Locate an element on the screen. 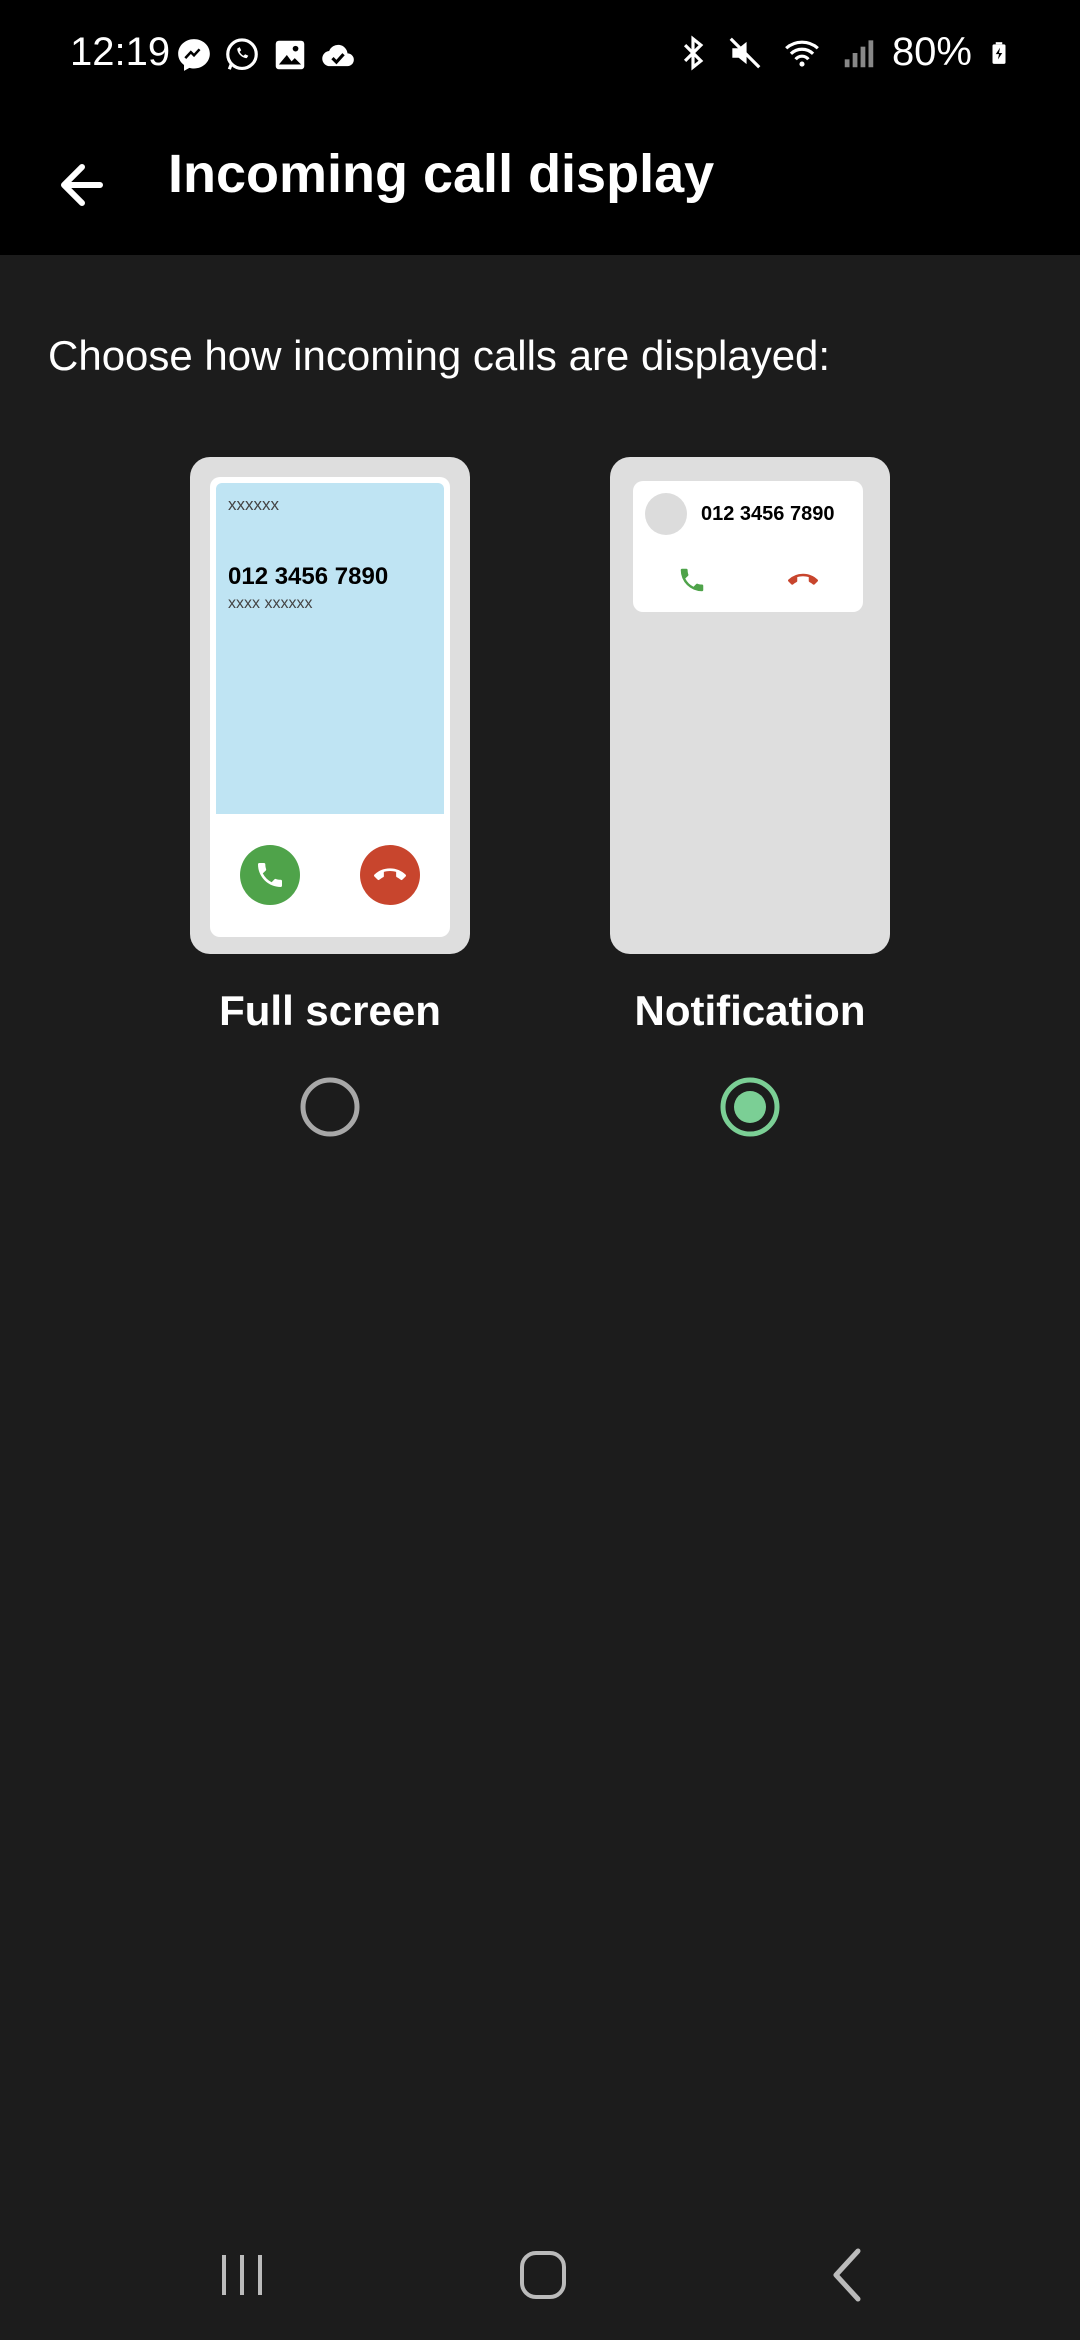 The width and height of the screenshot is (1080, 2340). arrow-left-icon is located at coordinates (82, 185).